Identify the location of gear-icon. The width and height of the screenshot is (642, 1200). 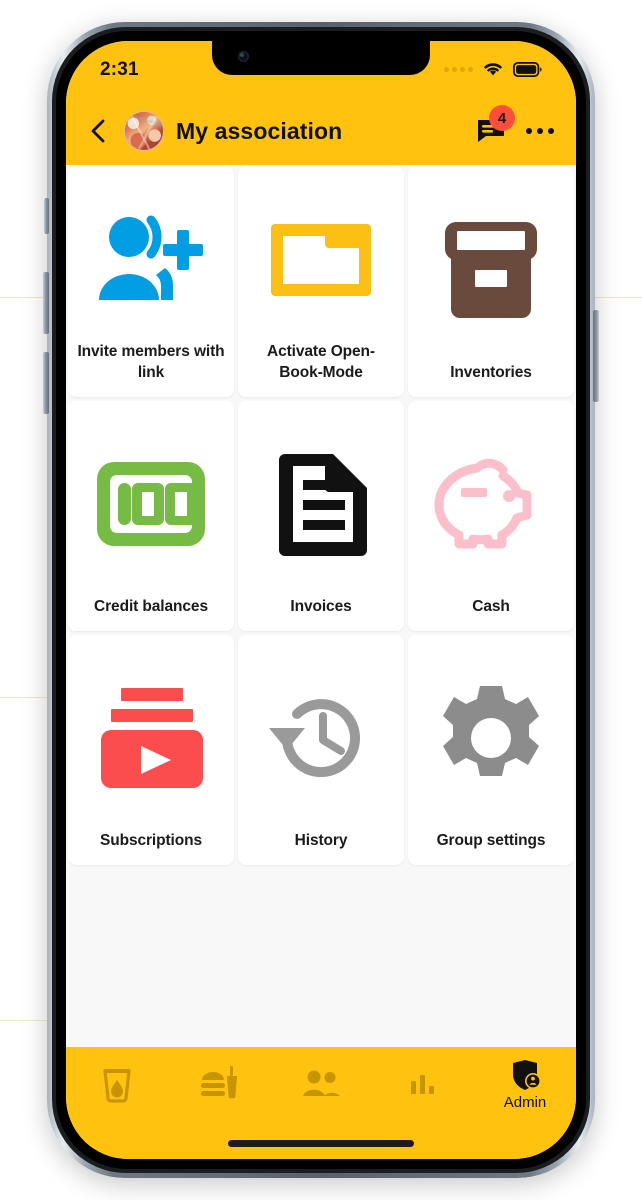
(491, 730).